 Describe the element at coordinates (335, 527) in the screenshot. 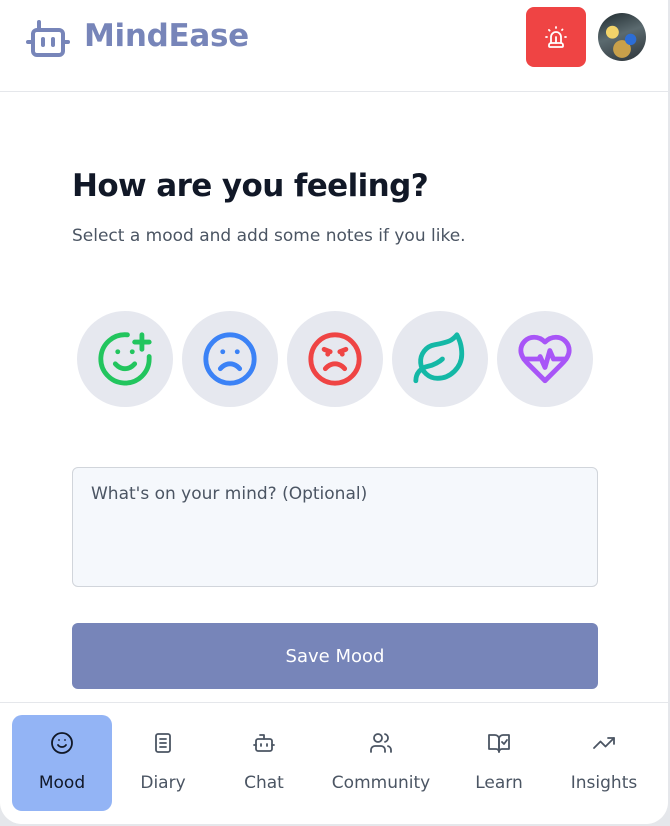

I see `mood-notes-input` at that location.